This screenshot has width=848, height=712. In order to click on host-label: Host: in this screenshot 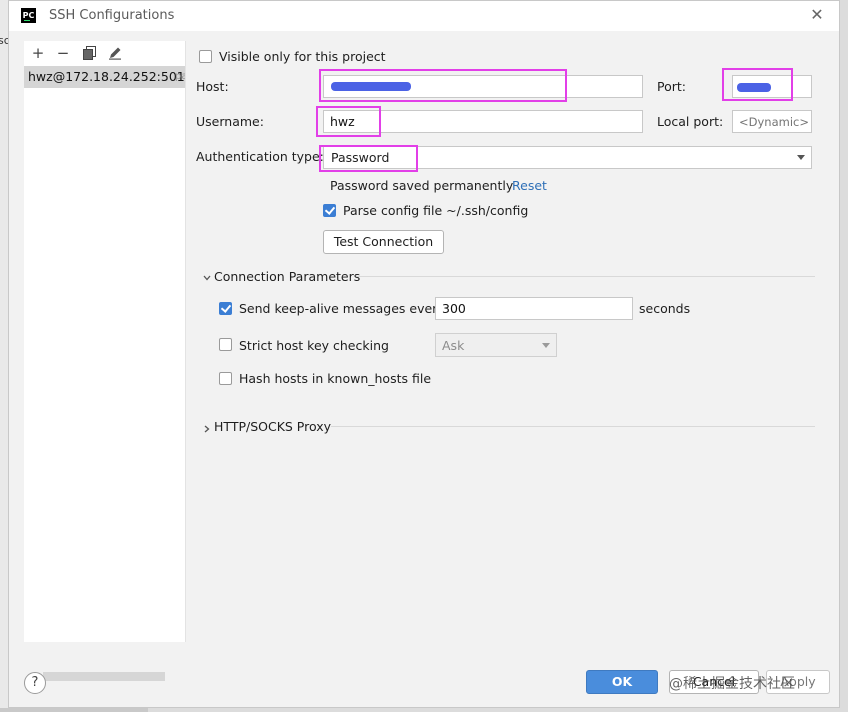, I will do `click(212, 86)`.